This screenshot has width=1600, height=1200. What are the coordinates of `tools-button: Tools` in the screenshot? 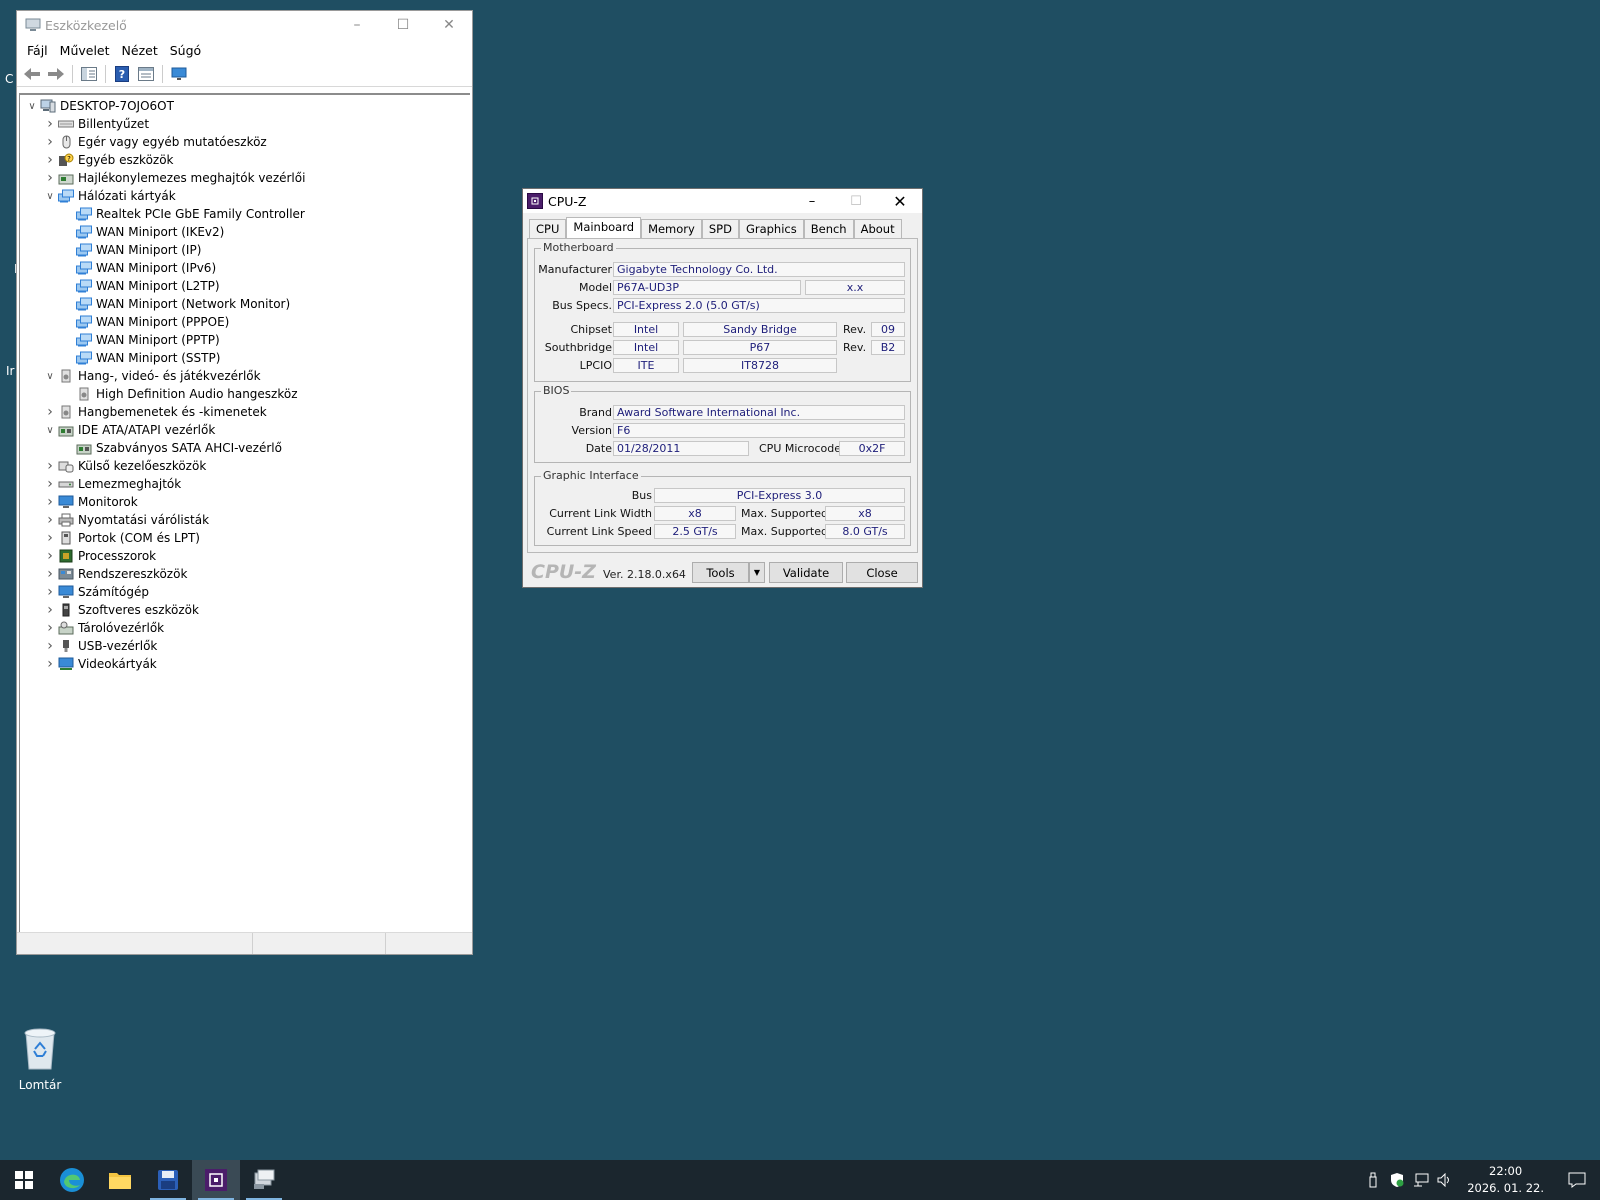 It's located at (720, 572).